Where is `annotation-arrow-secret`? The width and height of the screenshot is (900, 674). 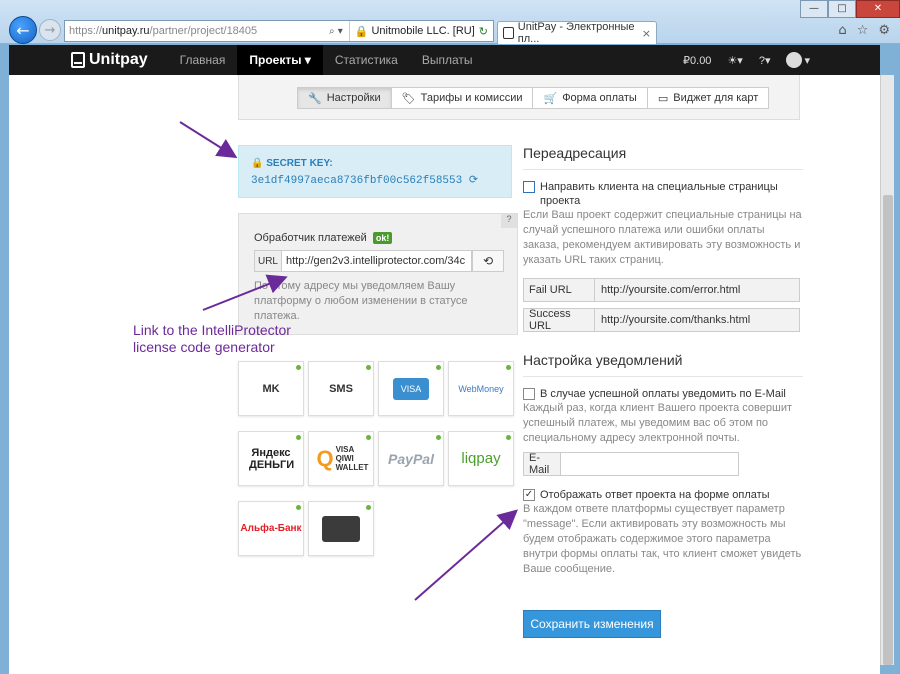
annotation-arrow-secret is located at coordinates (208, 140).